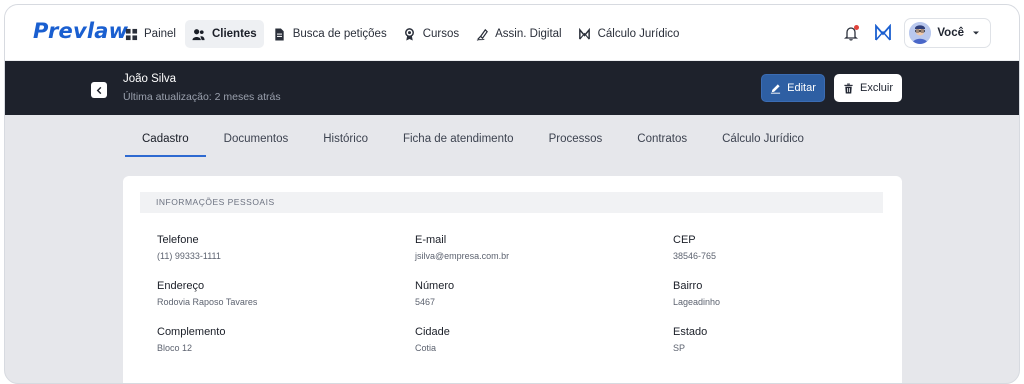 This screenshot has height=384, width=1024. Describe the element at coordinates (976, 33) in the screenshot. I see `chevron-down-icon` at that location.